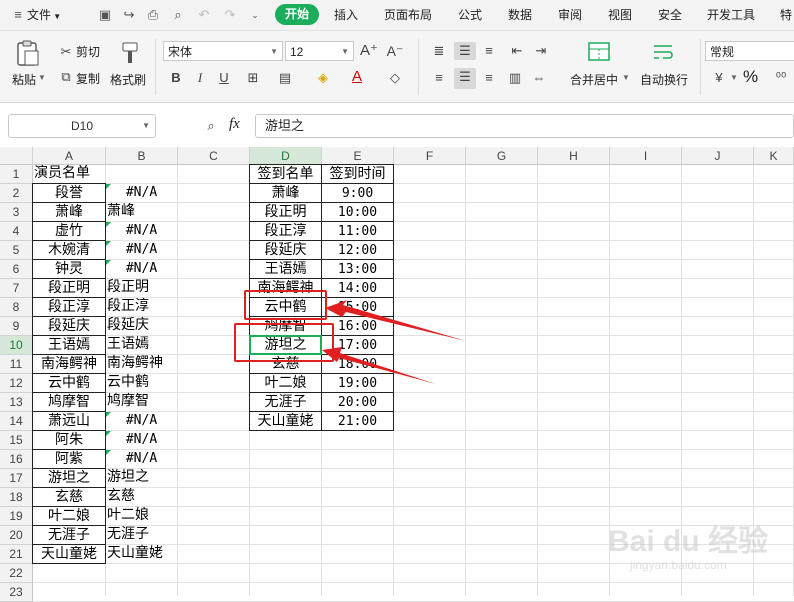 The width and height of the screenshot is (794, 602). What do you see at coordinates (16, 269) in the screenshot?
I see `row-header-6: 6` at bounding box center [16, 269].